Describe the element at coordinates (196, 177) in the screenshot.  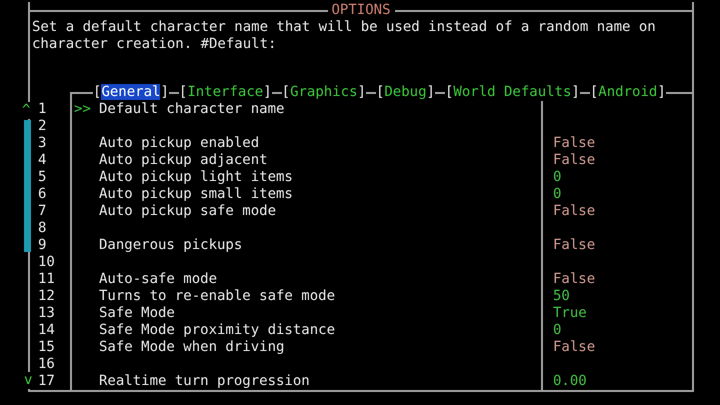
I see `option-label: Auto pickup light items` at that location.